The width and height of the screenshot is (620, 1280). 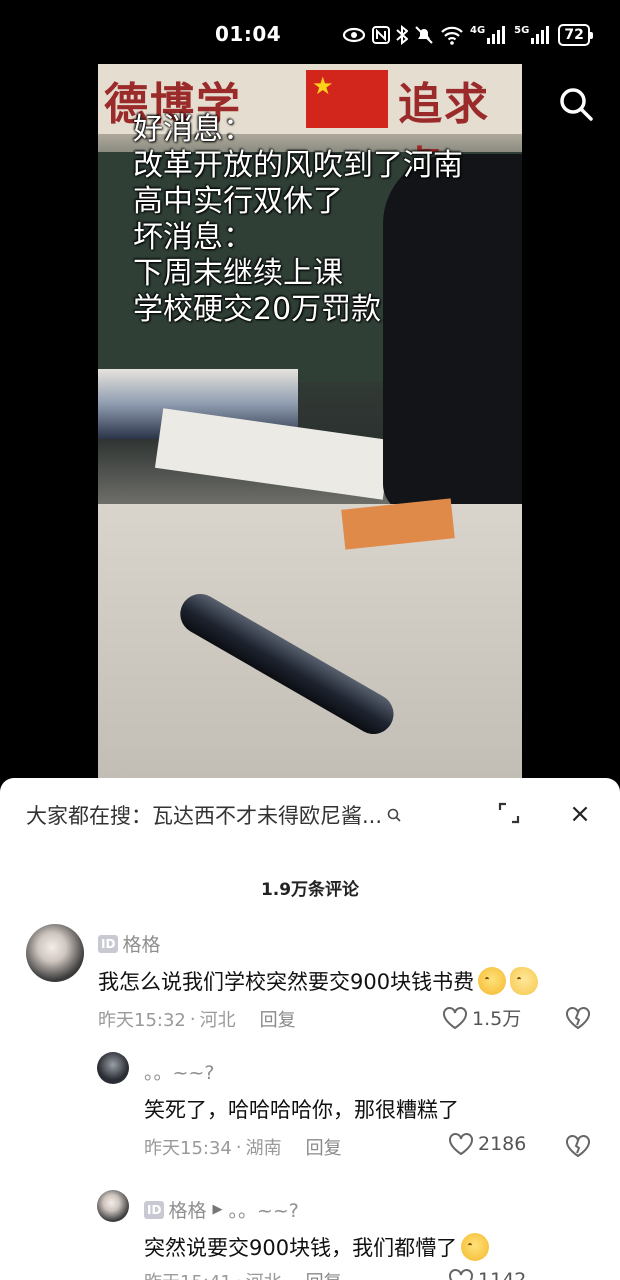 I want to click on comment-username: ID 格格 ▶ 。。~~?, so click(x=221, y=1209).